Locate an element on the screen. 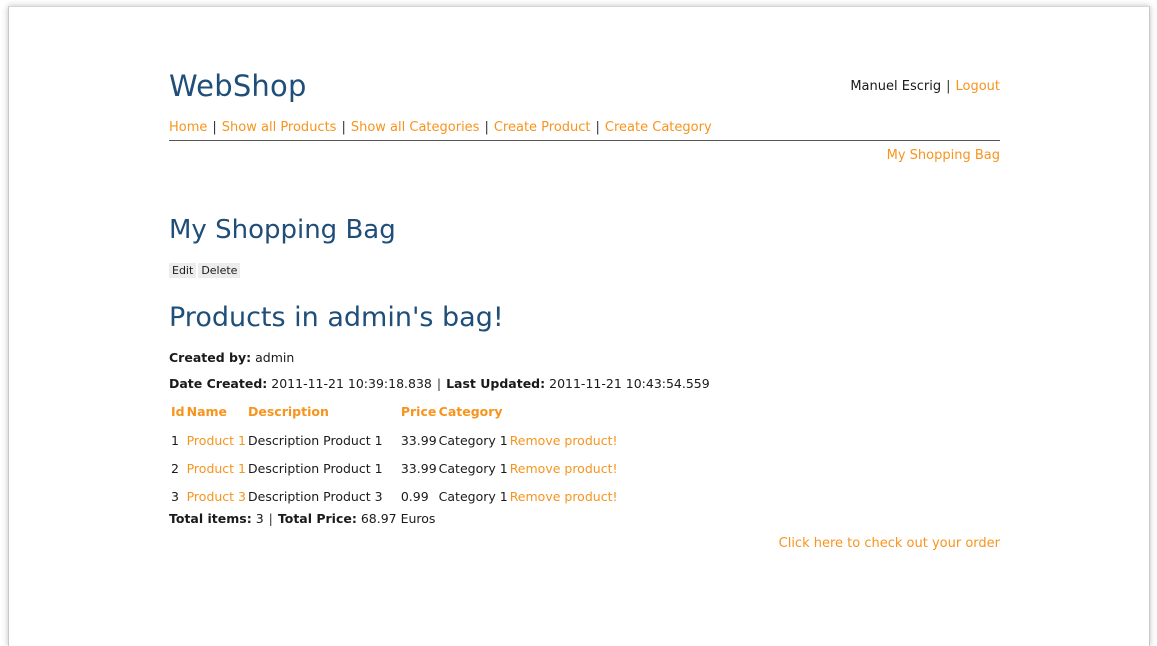 Image resolution: width=1157 pixels, height=646 pixels. created-by-line: Created by: admin is located at coordinates (231, 357).